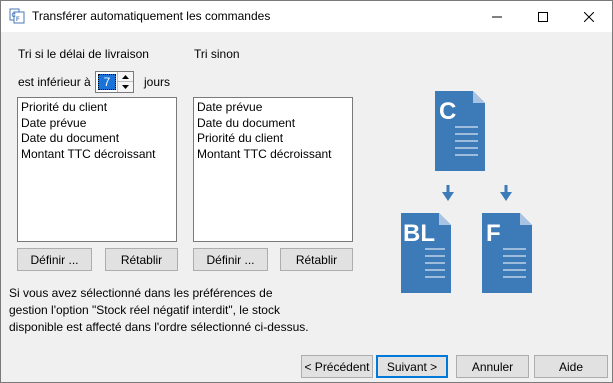  Describe the element at coordinates (151, 16) in the screenshot. I see `window-title: Transférer automatiquement les commandes` at that location.